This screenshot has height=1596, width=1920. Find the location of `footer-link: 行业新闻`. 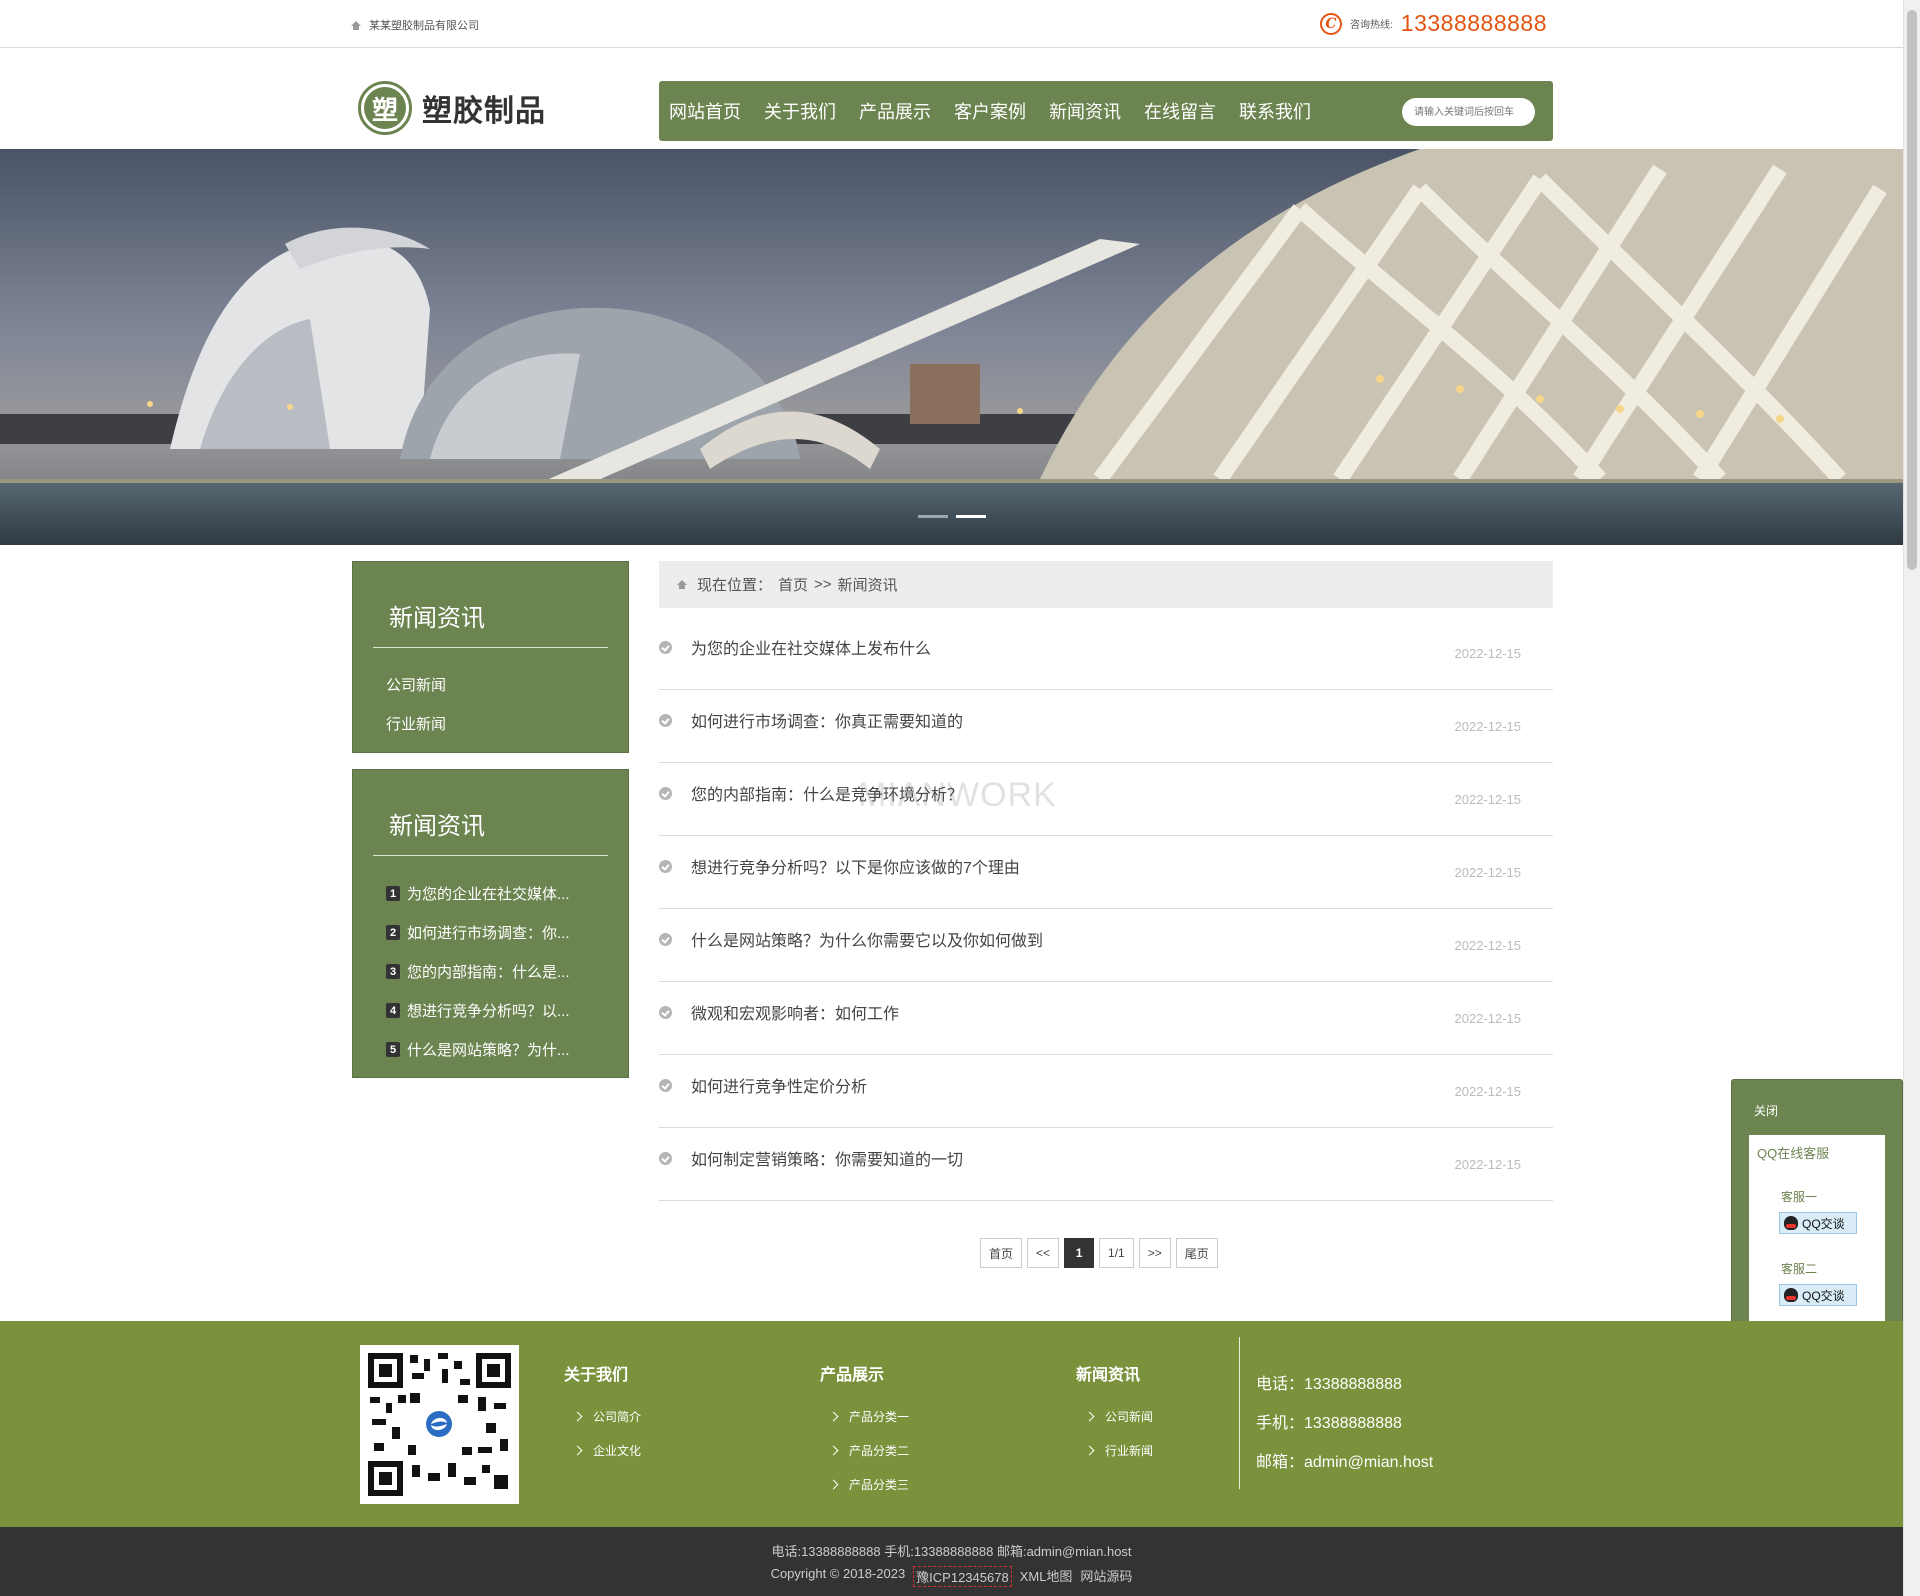

footer-link: 行业新闻 is located at coordinates (1119, 1450).